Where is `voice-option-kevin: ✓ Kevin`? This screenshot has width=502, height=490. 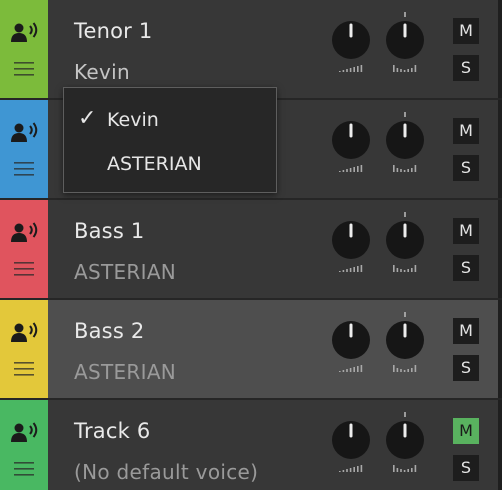 voice-option-kevin: ✓ Kevin is located at coordinates (170, 119).